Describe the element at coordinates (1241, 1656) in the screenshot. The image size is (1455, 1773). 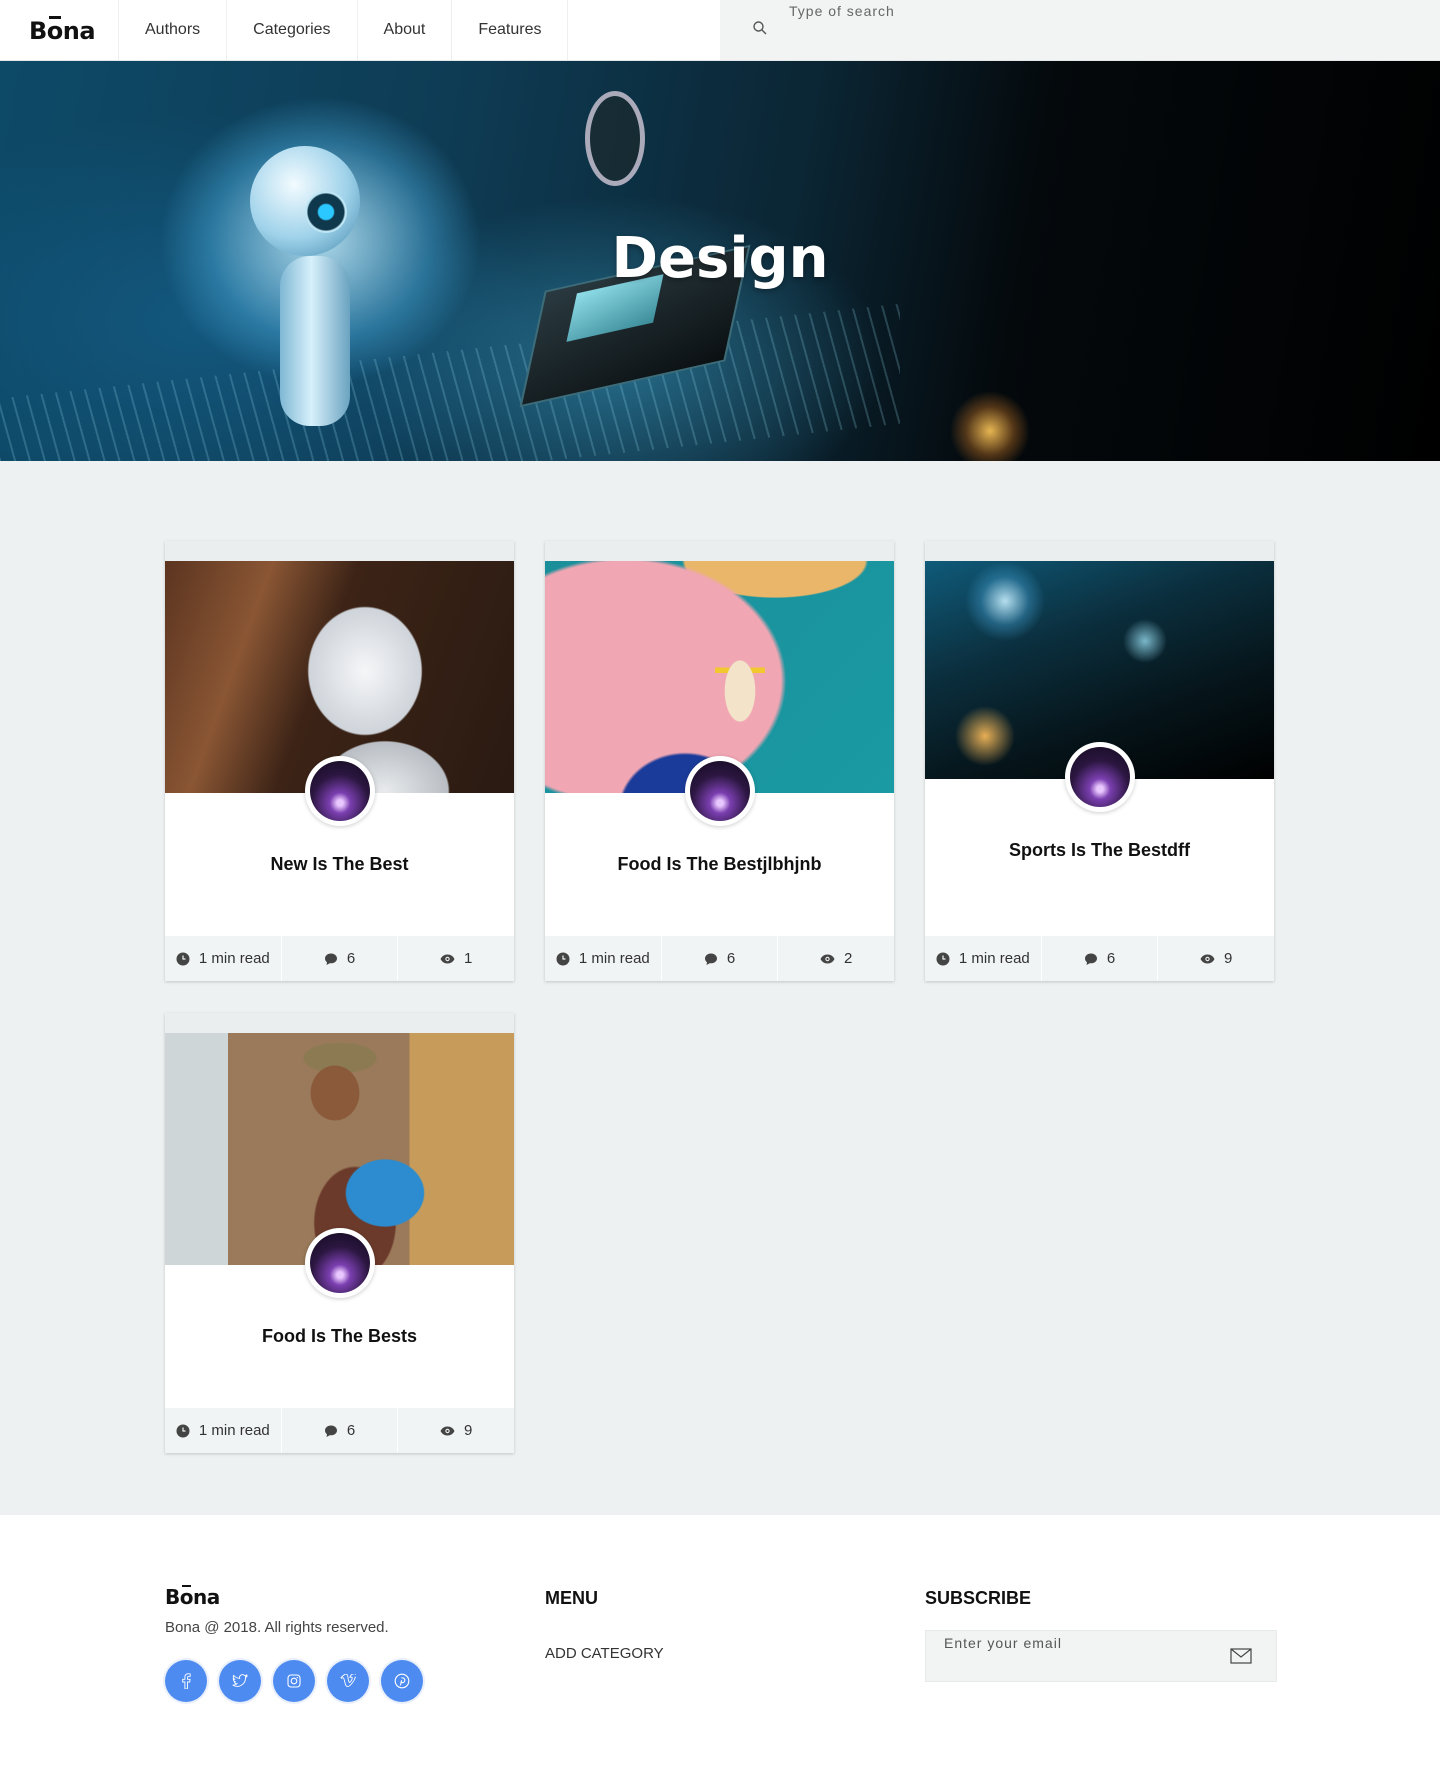
I see `mail-icon` at that location.